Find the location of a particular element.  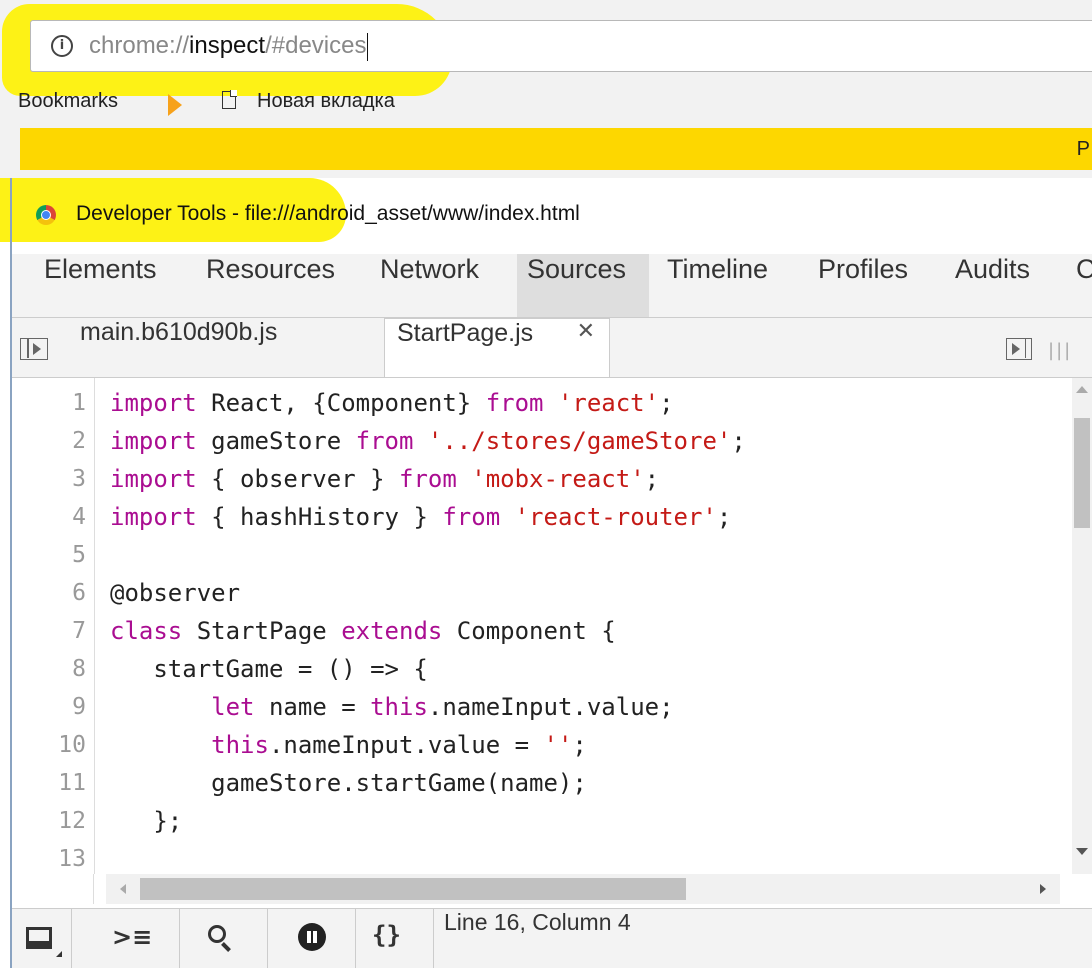

code-token: .nameInput.value = is located at coordinates (406, 745).